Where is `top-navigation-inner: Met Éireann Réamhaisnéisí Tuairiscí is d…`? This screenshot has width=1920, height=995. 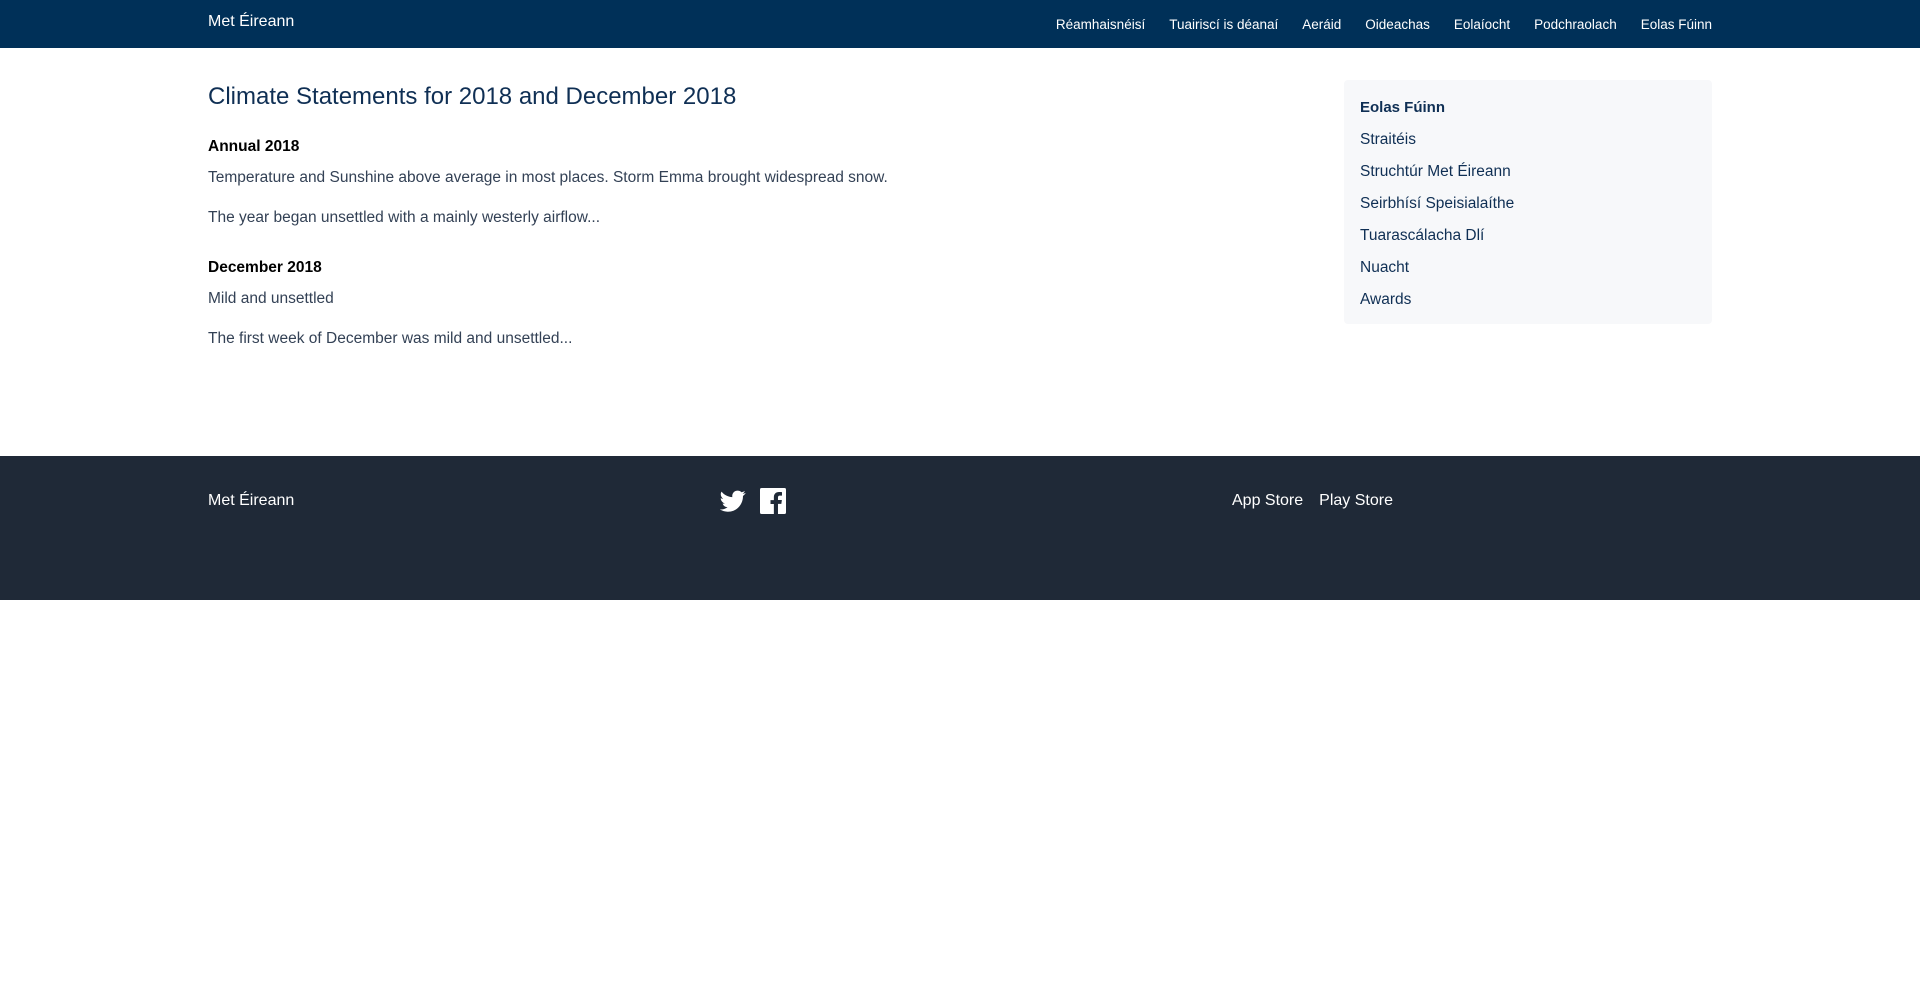
top-navigation-inner: Met Éireann Réamhaisnéisí Tuairiscí is d… is located at coordinates (960, 24).